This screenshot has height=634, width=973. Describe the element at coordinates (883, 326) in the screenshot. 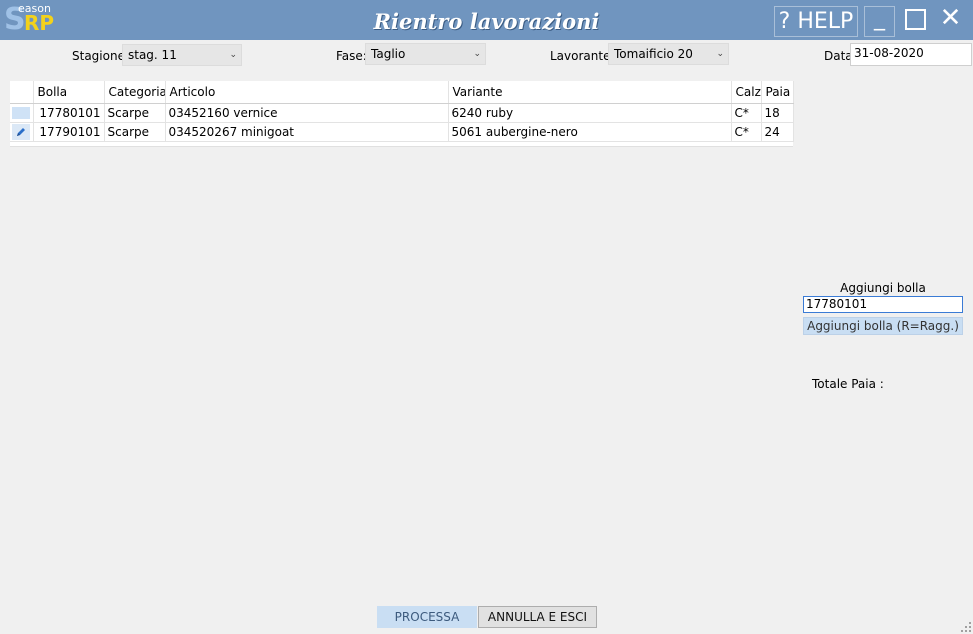

I see `aggiungi-bolla-button: Aggiungi bolla (R=Ragg.)` at that location.